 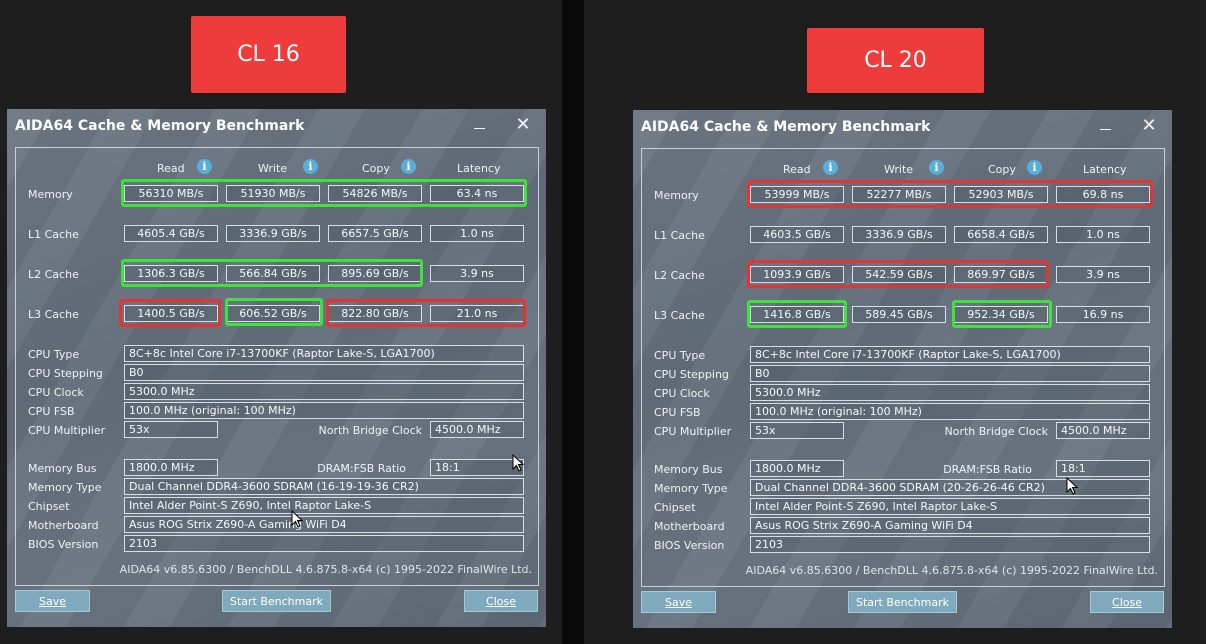 I want to click on l3-latency-value: 16.9 ns, so click(x=1103, y=314).